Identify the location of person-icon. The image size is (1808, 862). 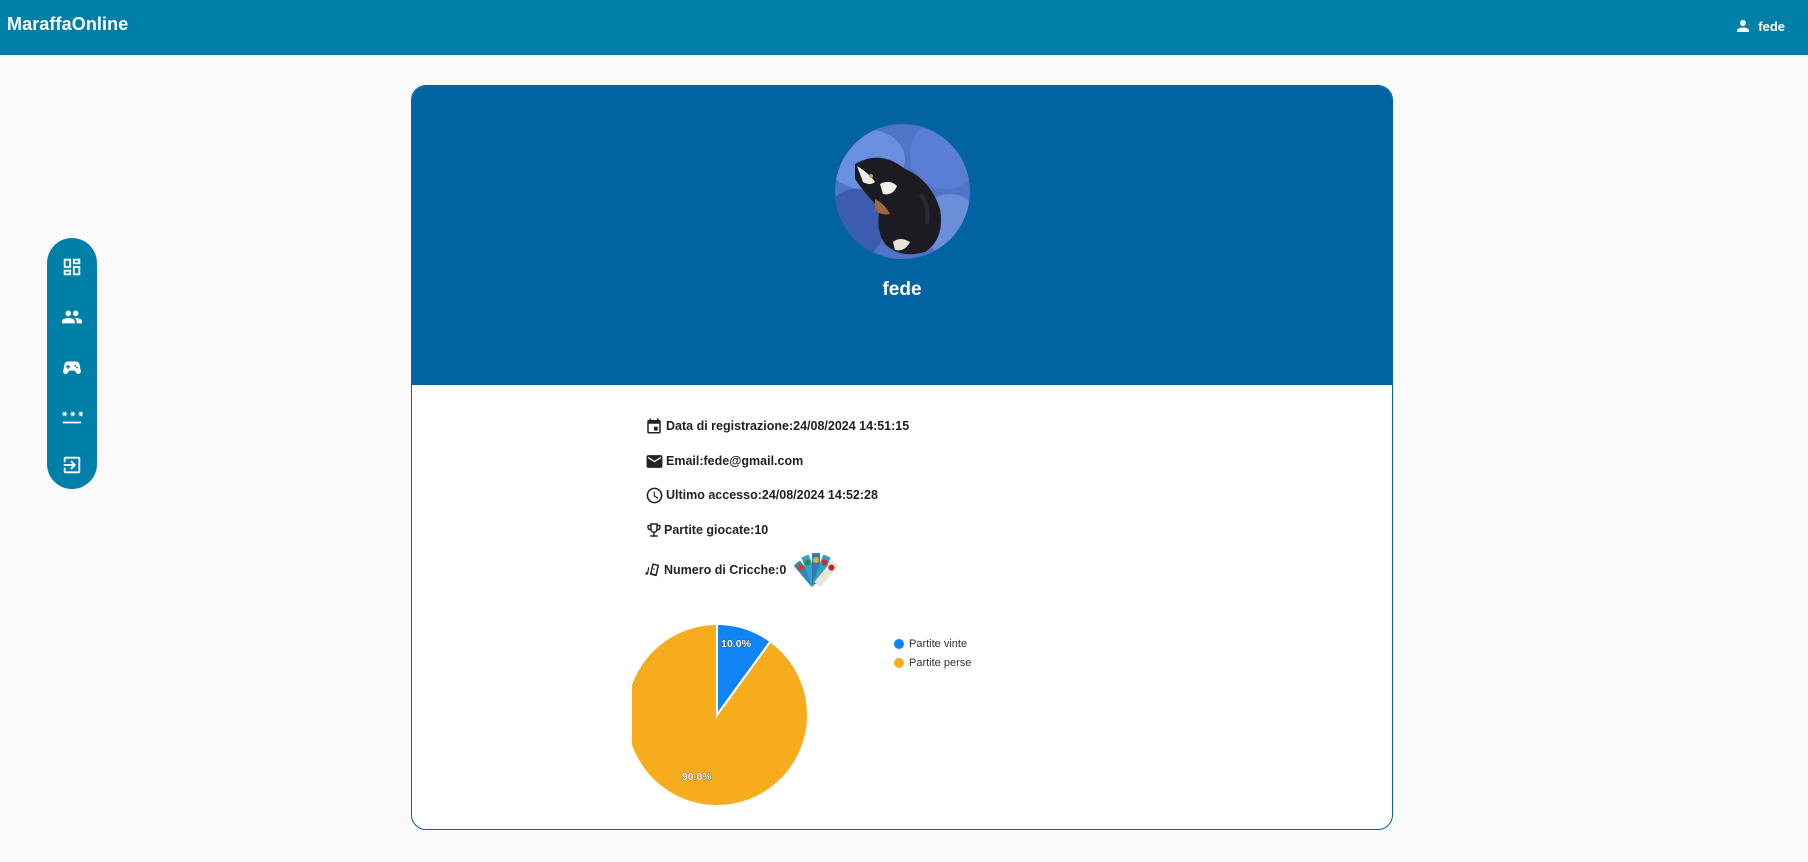
(1743, 26).